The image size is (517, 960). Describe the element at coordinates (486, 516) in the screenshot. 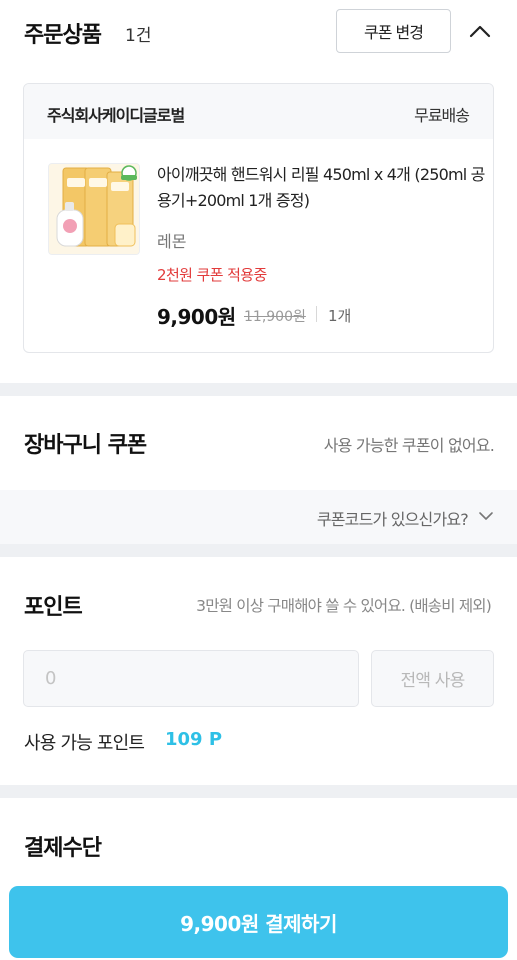

I see `chevron-down-icon` at that location.